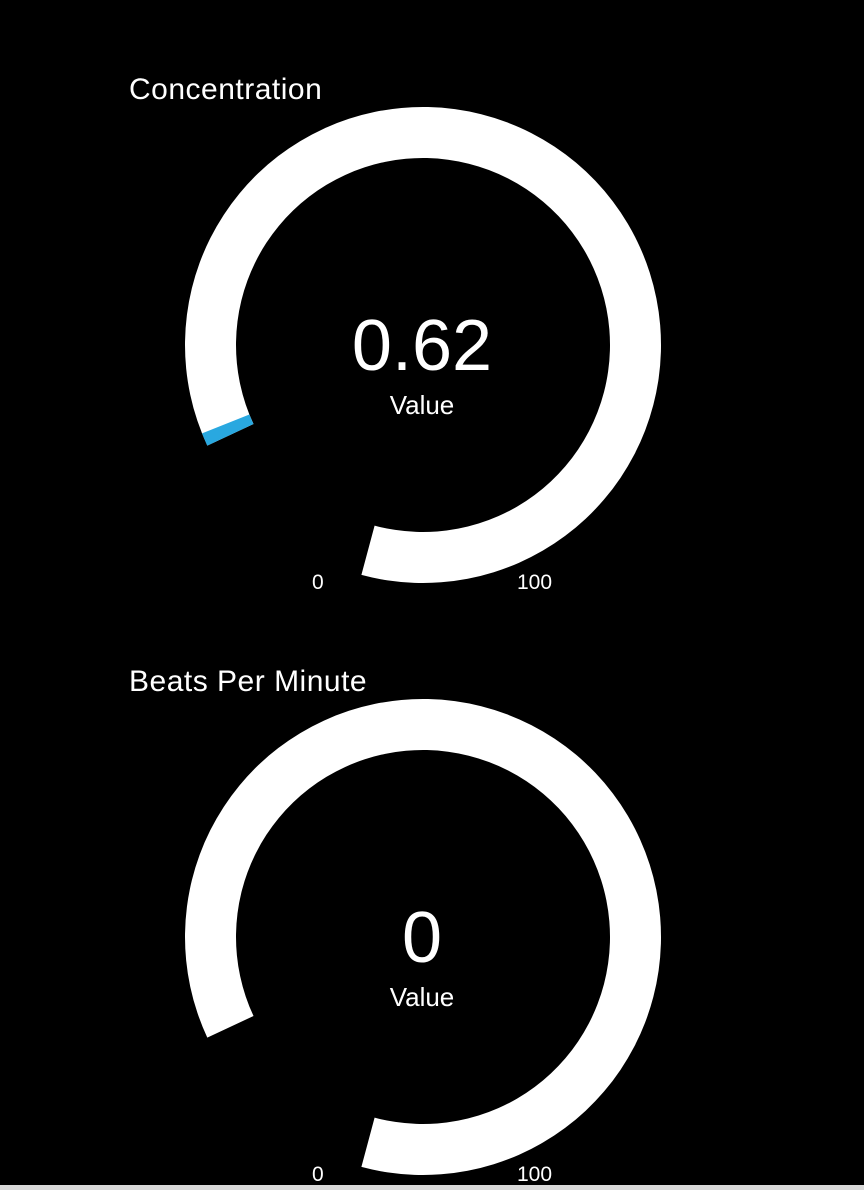 This screenshot has height=1190, width=864. Describe the element at coordinates (248, 681) in the screenshot. I see `bpm-title: Beats Per Minute` at that location.